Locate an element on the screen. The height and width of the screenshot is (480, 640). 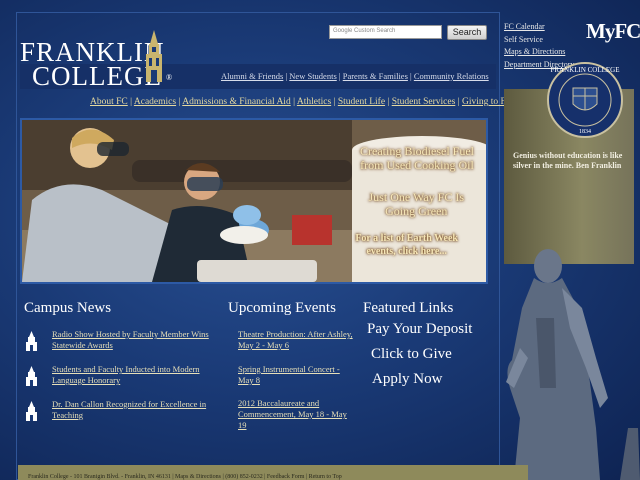
nav-student-services: Student Services is located at coordinates (424, 102).